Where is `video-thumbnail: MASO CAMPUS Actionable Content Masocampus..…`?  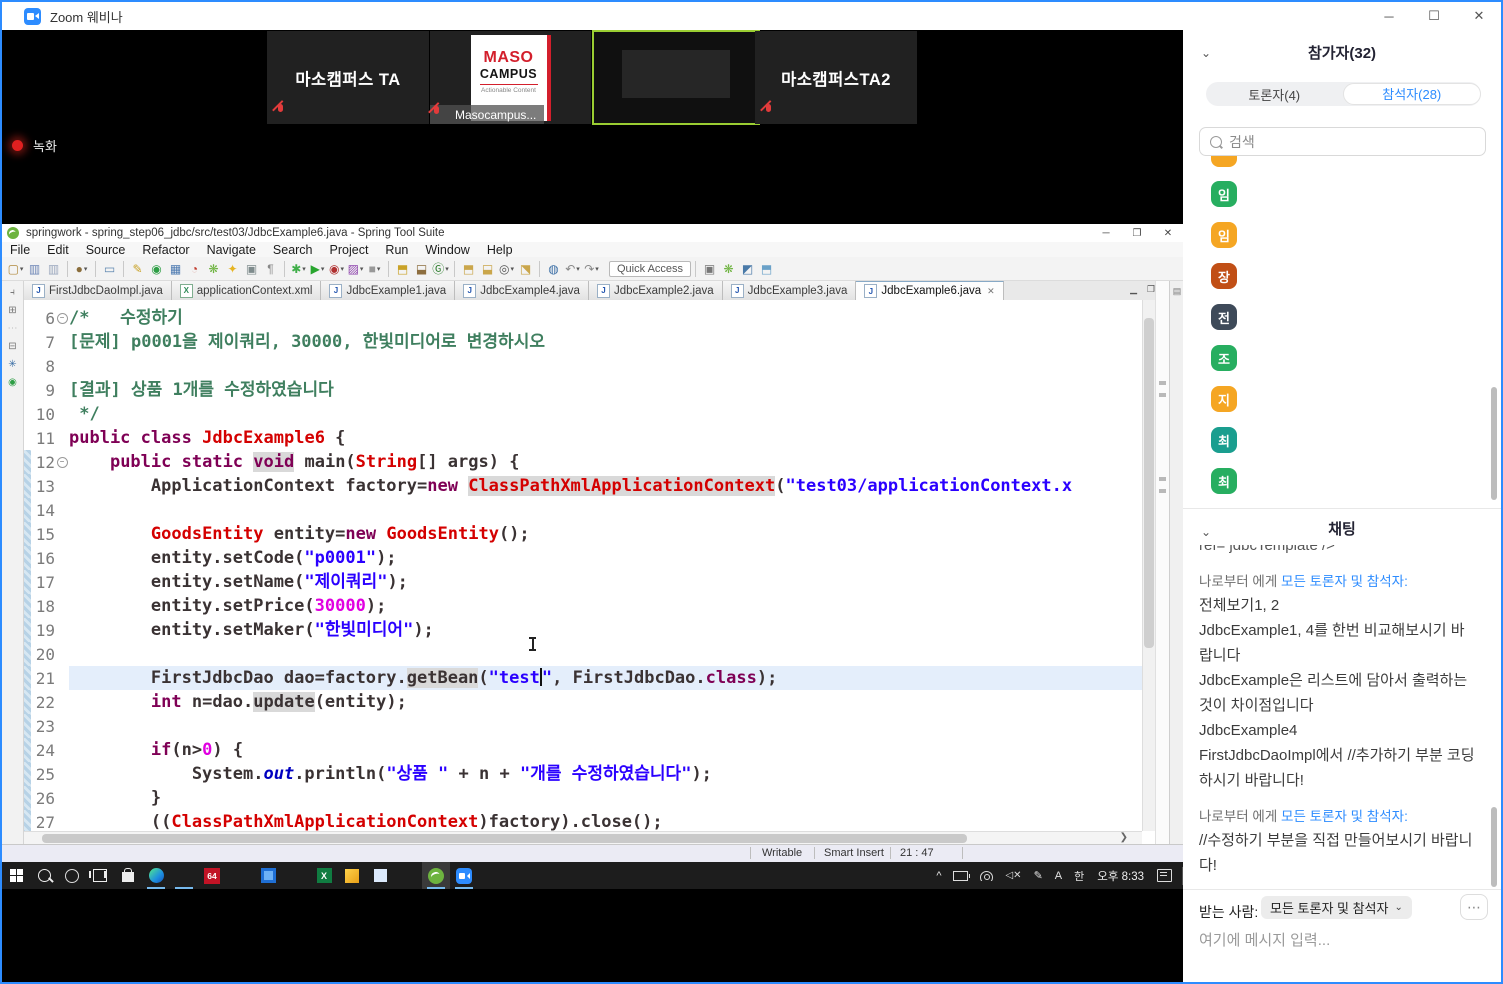 video-thumbnail: MASO CAMPUS Actionable Content Masocampus..… is located at coordinates (510, 77).